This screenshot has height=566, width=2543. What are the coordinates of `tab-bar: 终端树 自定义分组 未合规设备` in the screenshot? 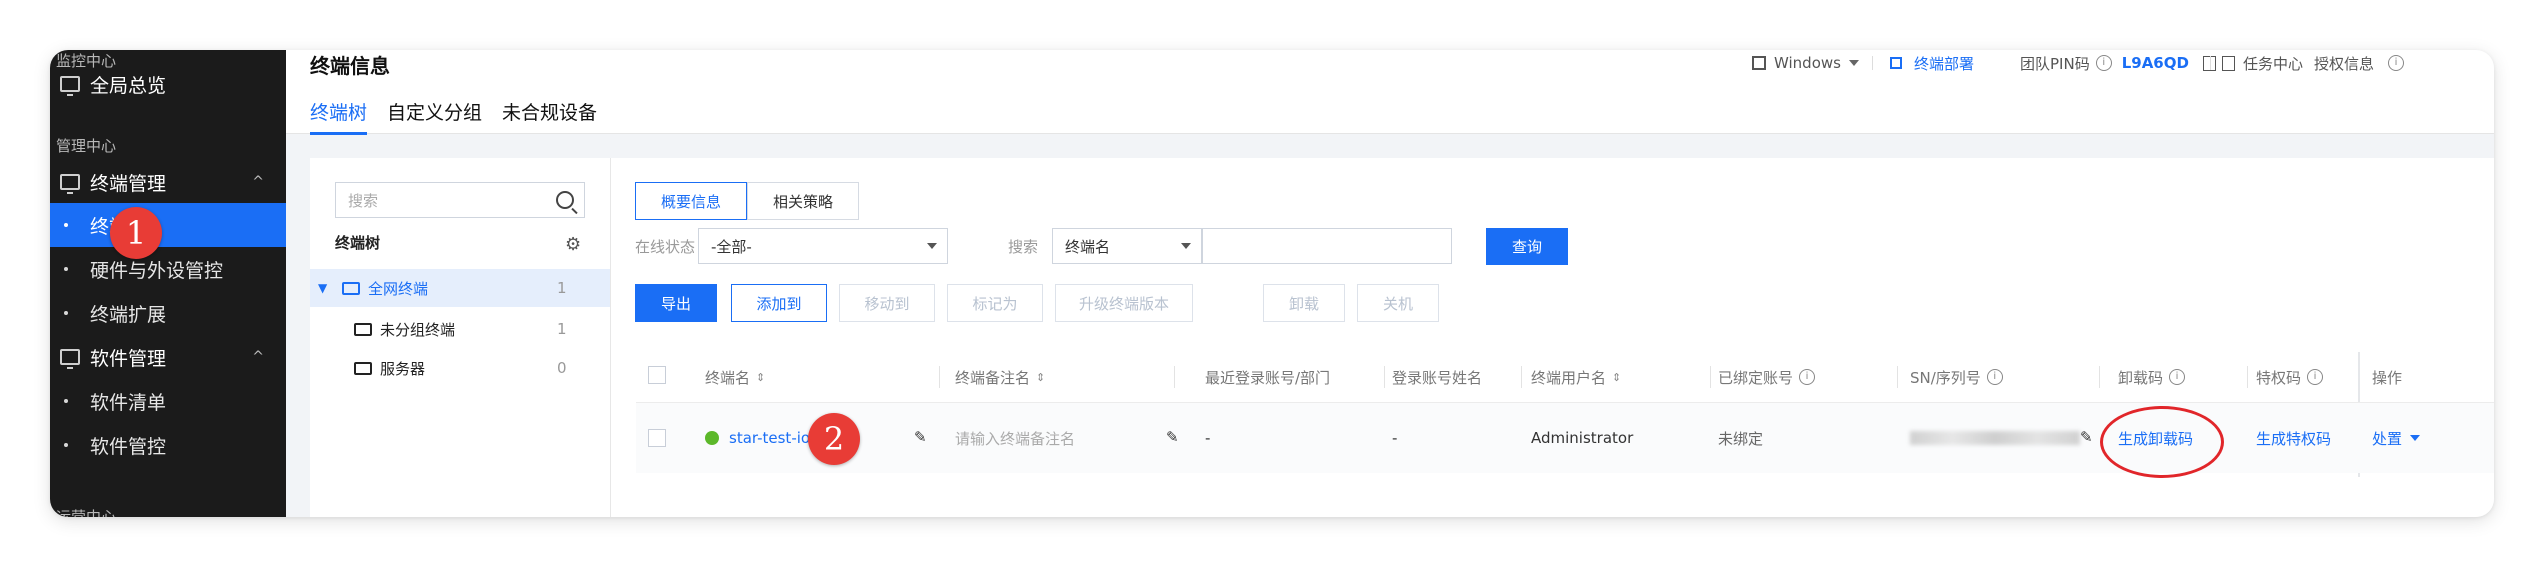 It's located at (463, 116).